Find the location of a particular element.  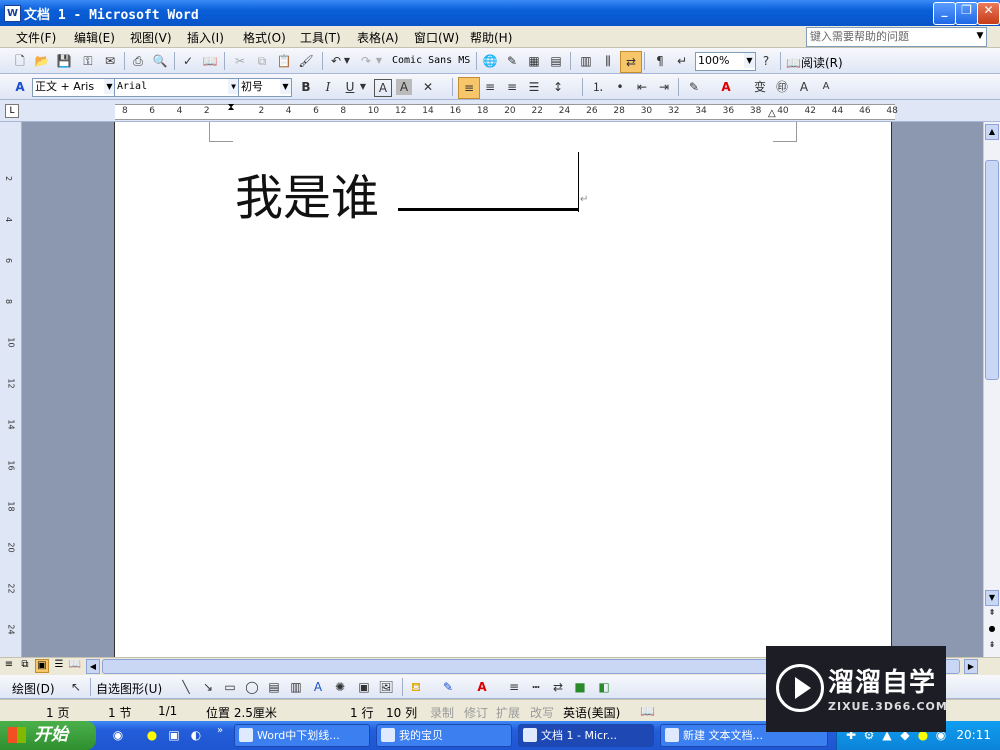

copy-icon: ⧉ is located at coordinates (262, 61).